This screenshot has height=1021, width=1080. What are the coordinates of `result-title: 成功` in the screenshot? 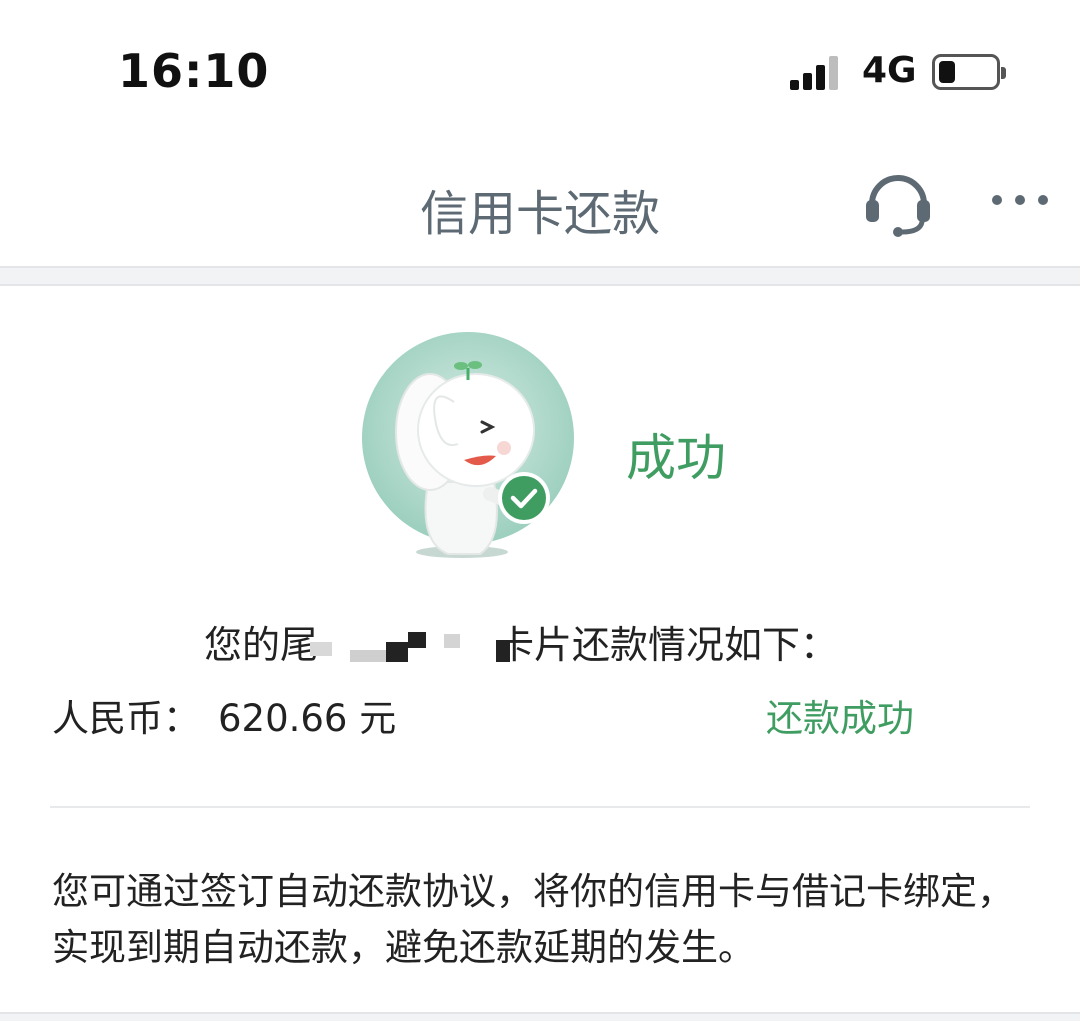 It's located at (676, 458).